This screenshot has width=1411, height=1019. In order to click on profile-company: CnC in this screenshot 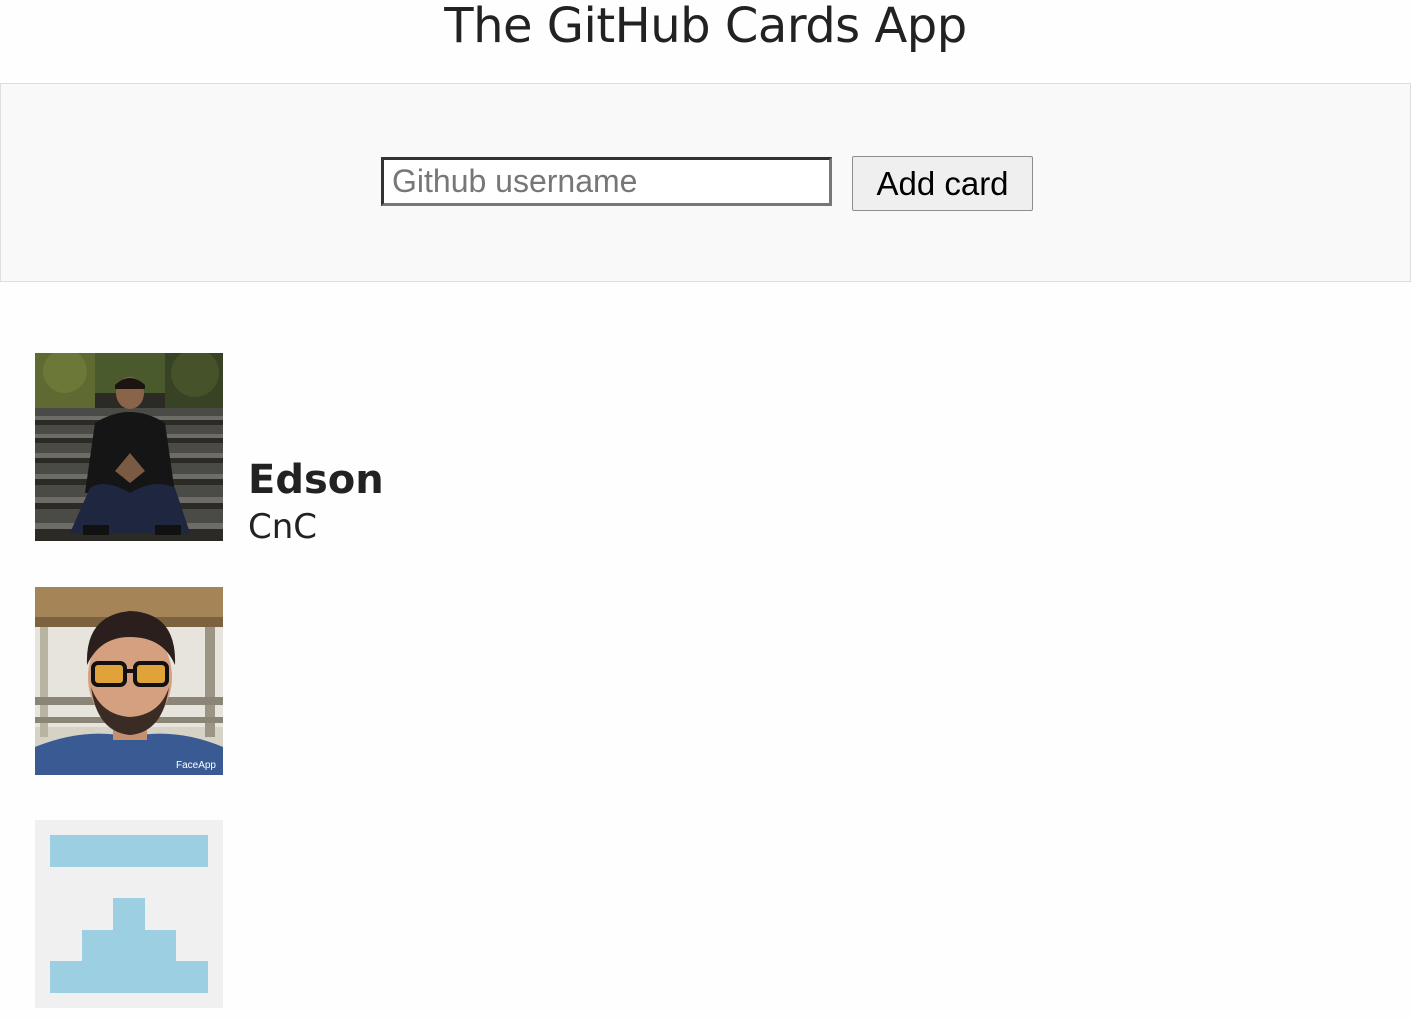, I will do `click(283, 527)`.